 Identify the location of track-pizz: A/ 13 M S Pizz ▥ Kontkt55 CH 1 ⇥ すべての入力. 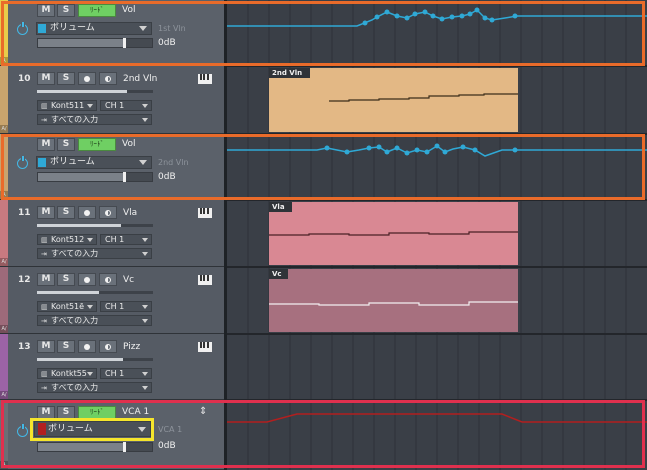
(112, 367).